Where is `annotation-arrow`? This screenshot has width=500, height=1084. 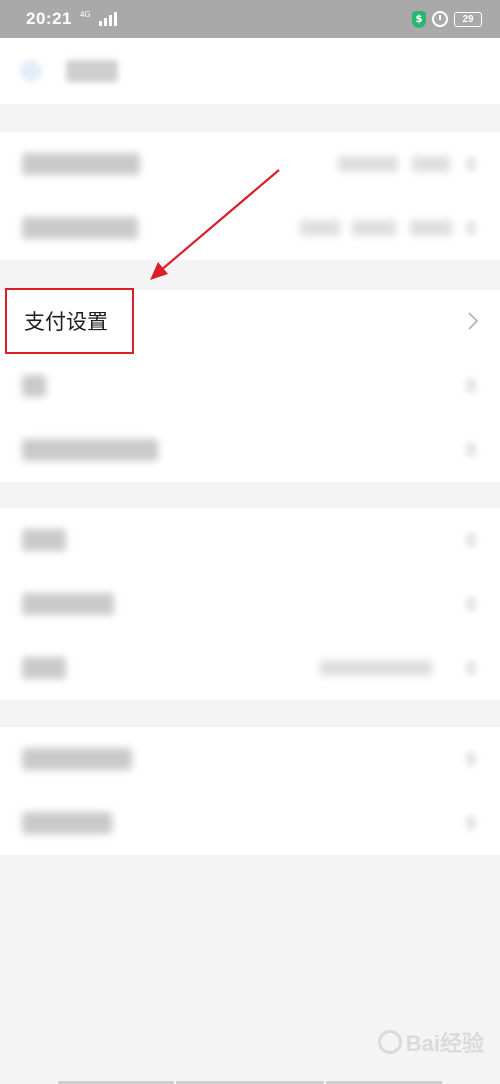
annotation-arrow is located at coordinates (215, 224).